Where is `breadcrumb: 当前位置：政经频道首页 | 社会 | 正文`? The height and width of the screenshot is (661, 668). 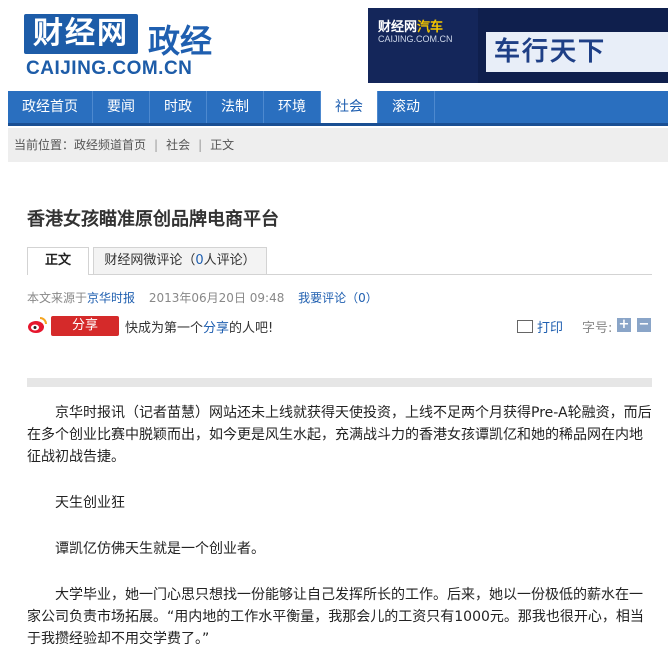
breadcrumb: 当前位置：政经频道首页 | 社会 | 正文 is located at coordinates (338, 145).